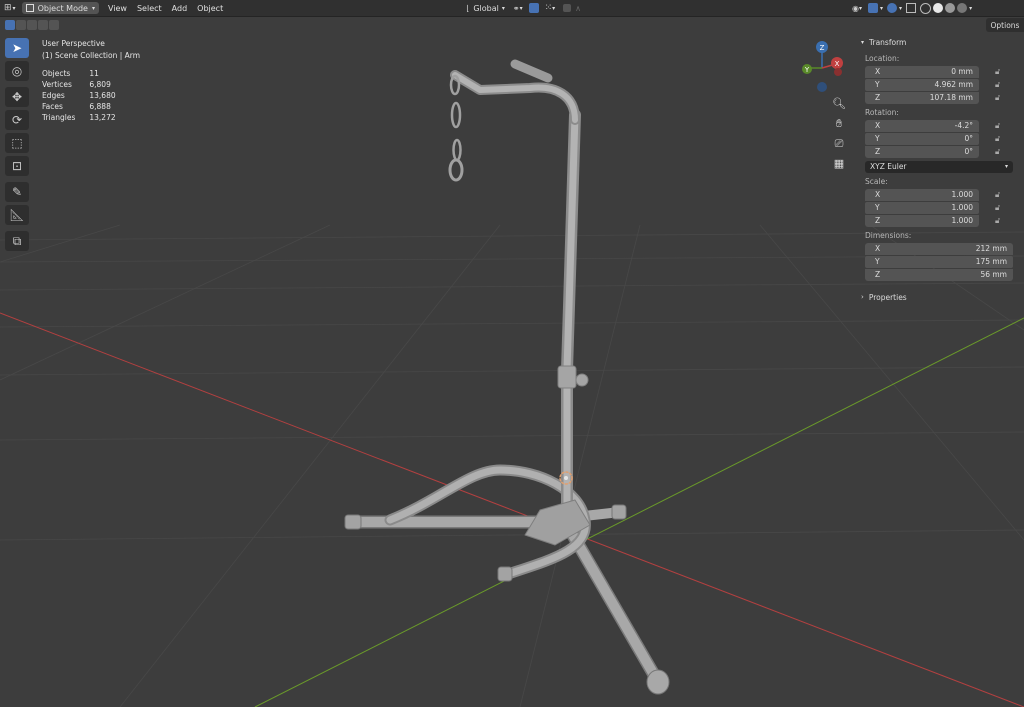  Describe the element at coordinates (17, 48) in the screenshot. I see `select-cursor-icon: ➤` at that location.